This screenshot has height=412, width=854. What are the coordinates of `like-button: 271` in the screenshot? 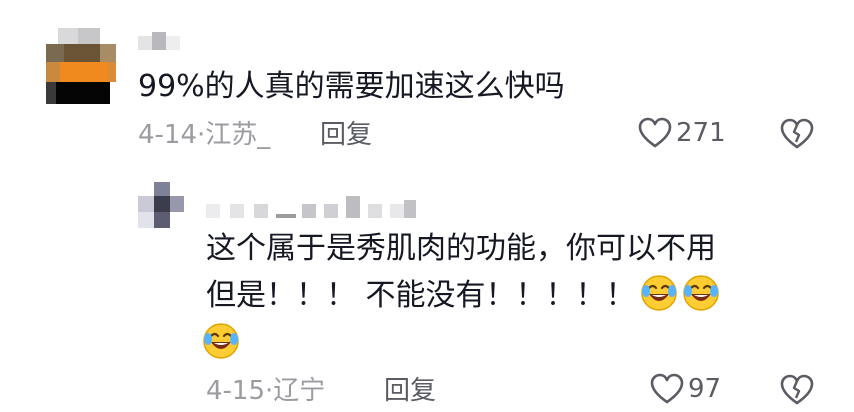 It's located at (682, 133).